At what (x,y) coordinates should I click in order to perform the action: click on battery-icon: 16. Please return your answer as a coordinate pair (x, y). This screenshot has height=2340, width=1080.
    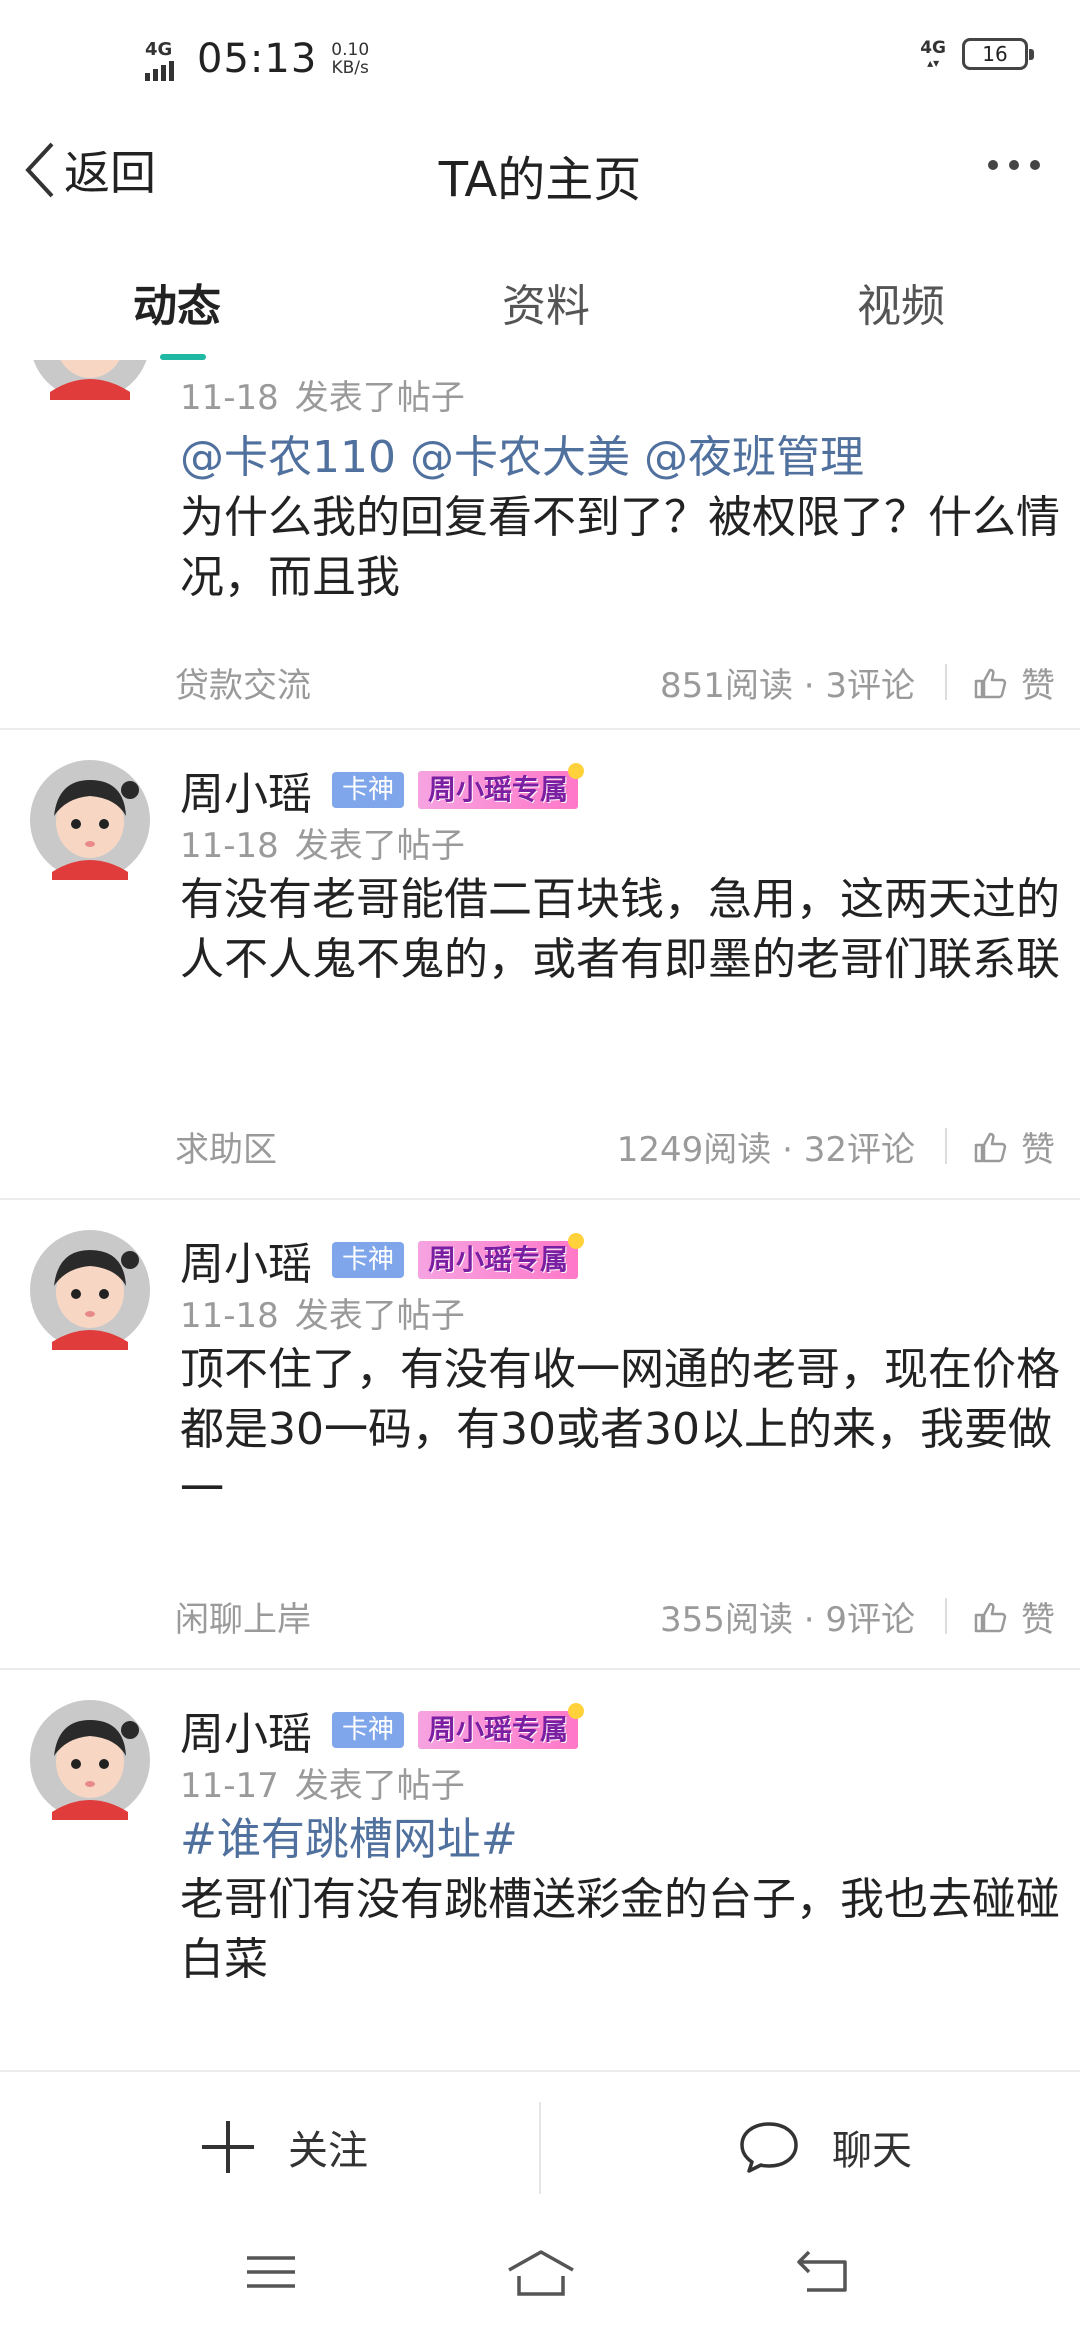
    Looking at the image, I should click on (998, 54).